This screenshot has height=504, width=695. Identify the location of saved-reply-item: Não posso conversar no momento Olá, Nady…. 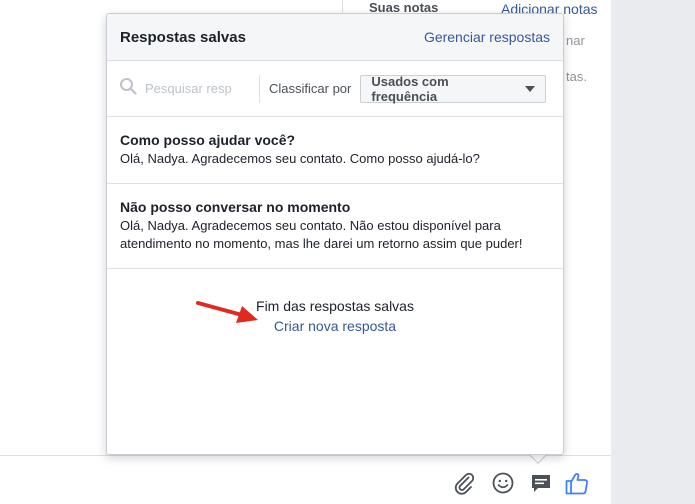
(335, 226).